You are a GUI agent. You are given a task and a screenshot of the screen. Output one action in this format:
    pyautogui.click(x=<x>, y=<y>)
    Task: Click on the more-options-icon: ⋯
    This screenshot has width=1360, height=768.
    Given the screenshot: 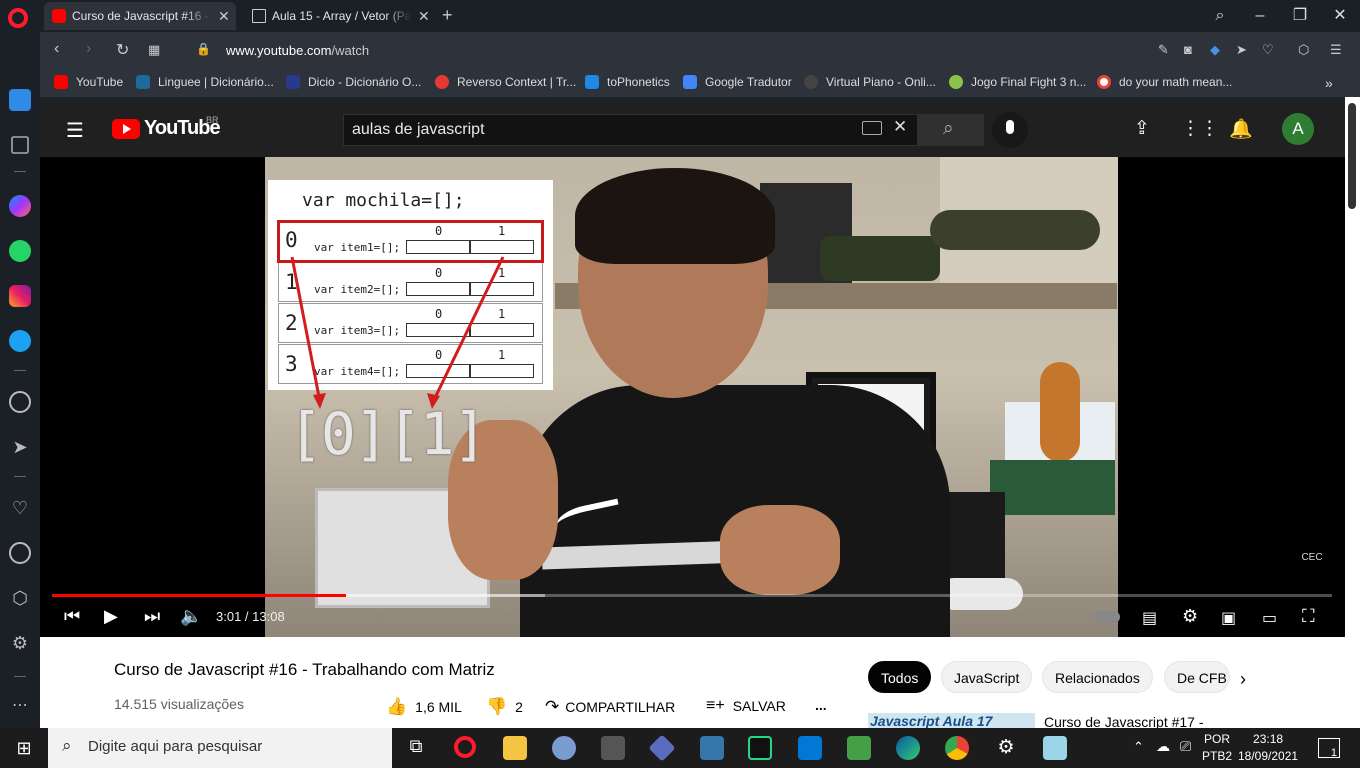 What is the action you would take?
    pyautogui.click(x=20, y=708)
    